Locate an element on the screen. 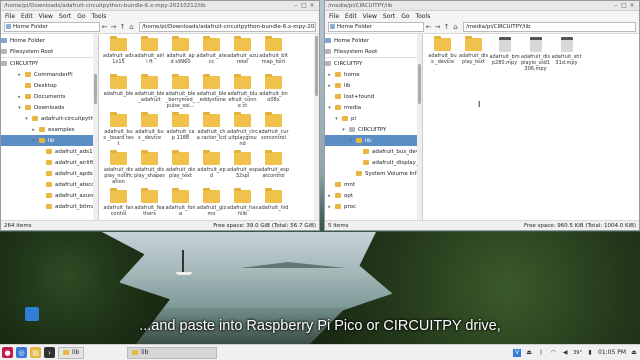  tree-item: adafruit_azureiot is located at coordinates (49, 195).